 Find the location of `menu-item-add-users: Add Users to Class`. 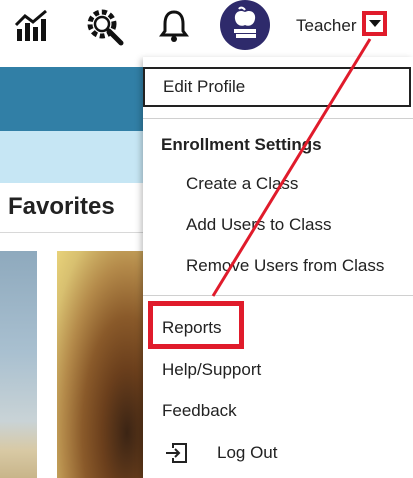

menu-item-add-users: Add Users to Class is located at coordinates (259, 225).